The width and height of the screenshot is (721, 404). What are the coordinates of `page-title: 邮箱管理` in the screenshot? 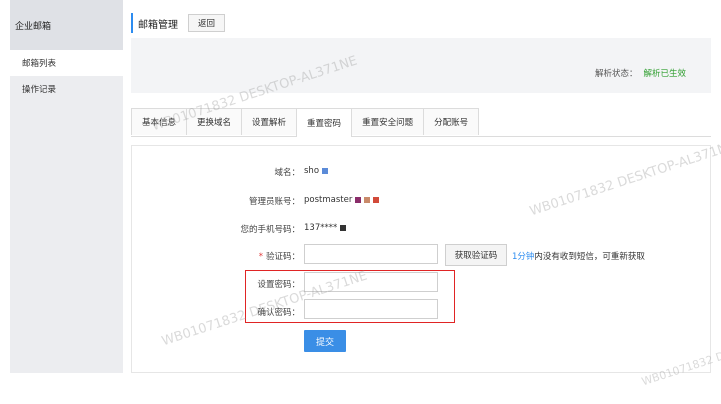 It's located at (158, 25).